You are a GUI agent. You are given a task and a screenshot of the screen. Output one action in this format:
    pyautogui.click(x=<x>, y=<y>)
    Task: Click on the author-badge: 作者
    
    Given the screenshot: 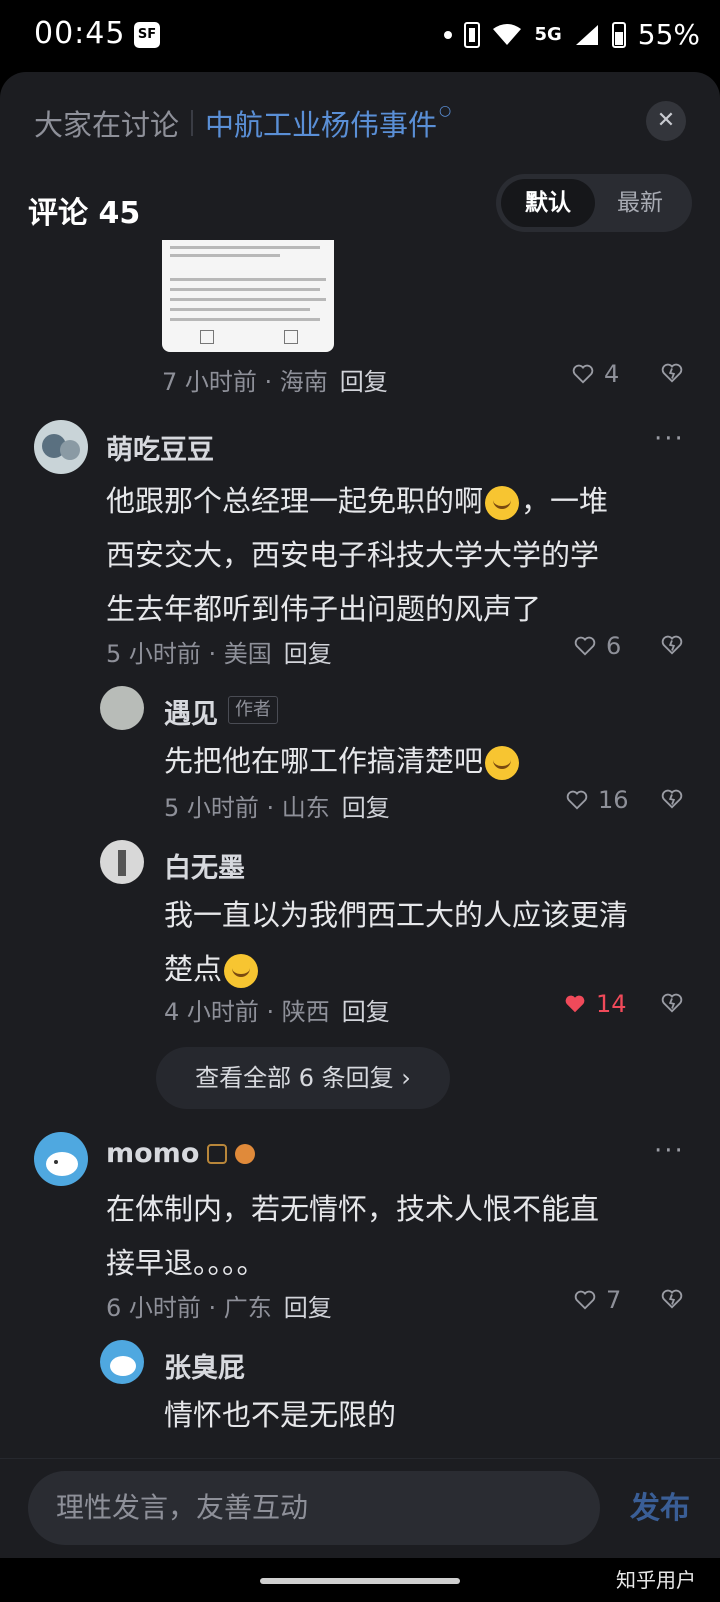 What is the action you would take?
    pyautogui.click(x=253, y=710)
    